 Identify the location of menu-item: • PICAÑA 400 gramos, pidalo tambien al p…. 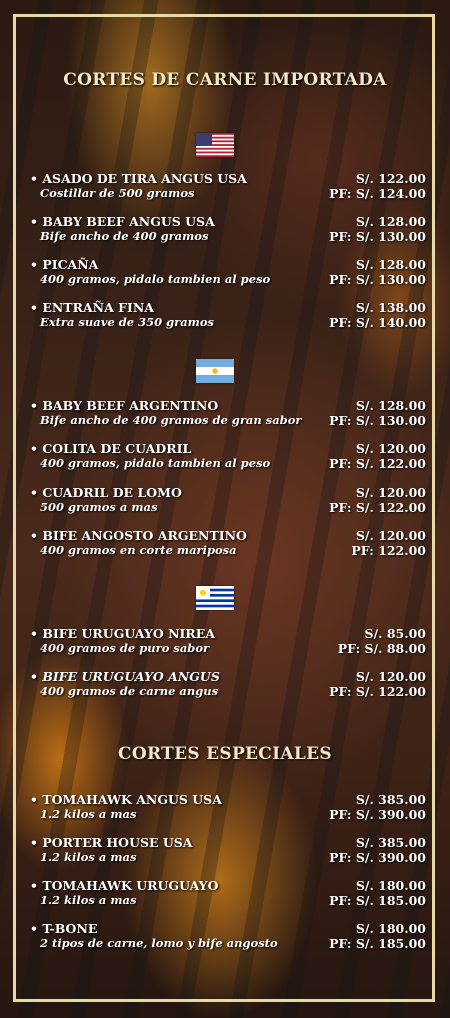
(228, 272).